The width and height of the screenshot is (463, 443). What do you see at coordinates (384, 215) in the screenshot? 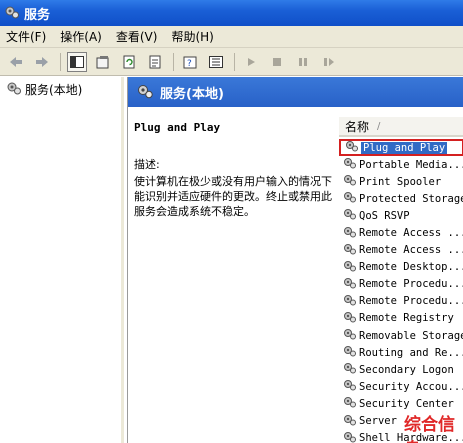
I see `service-name: QoS RSVP` at bounding box center [384, 215].